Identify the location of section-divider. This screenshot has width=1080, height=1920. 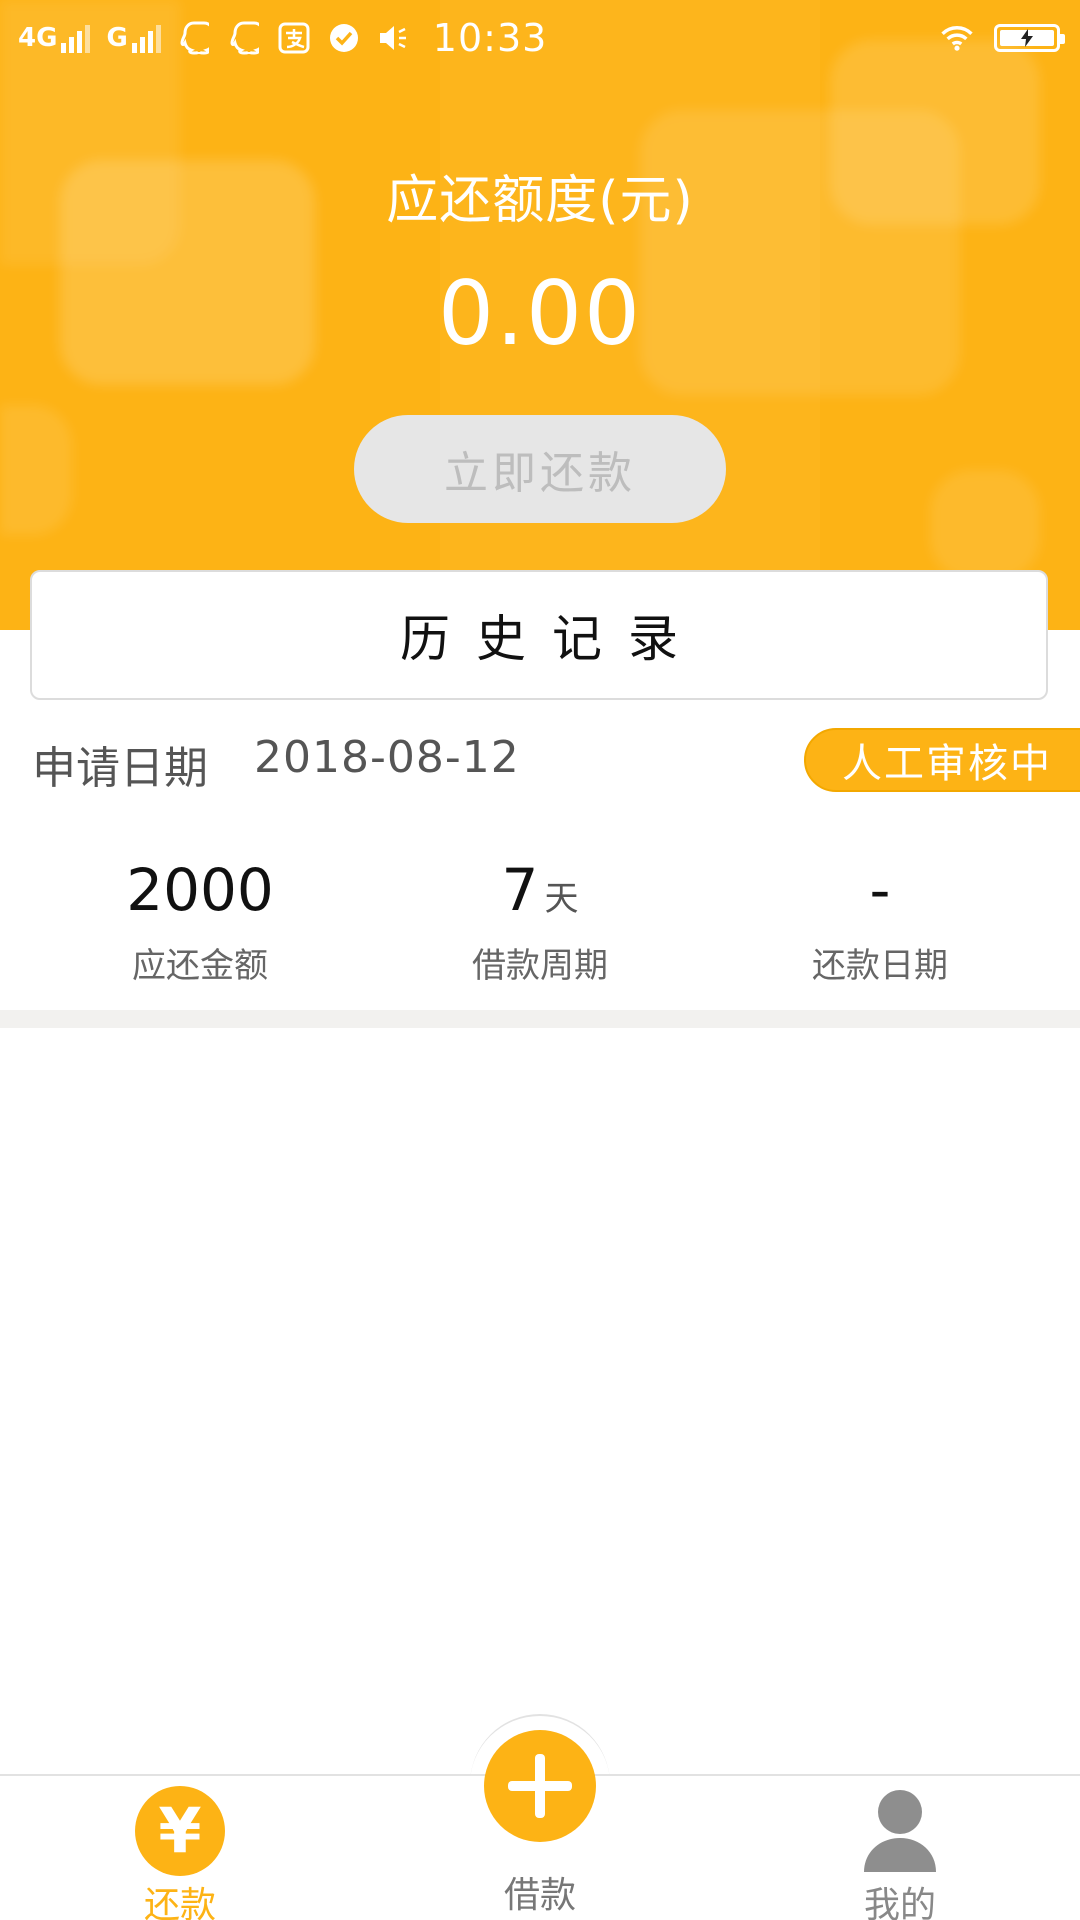
(540, 1019).